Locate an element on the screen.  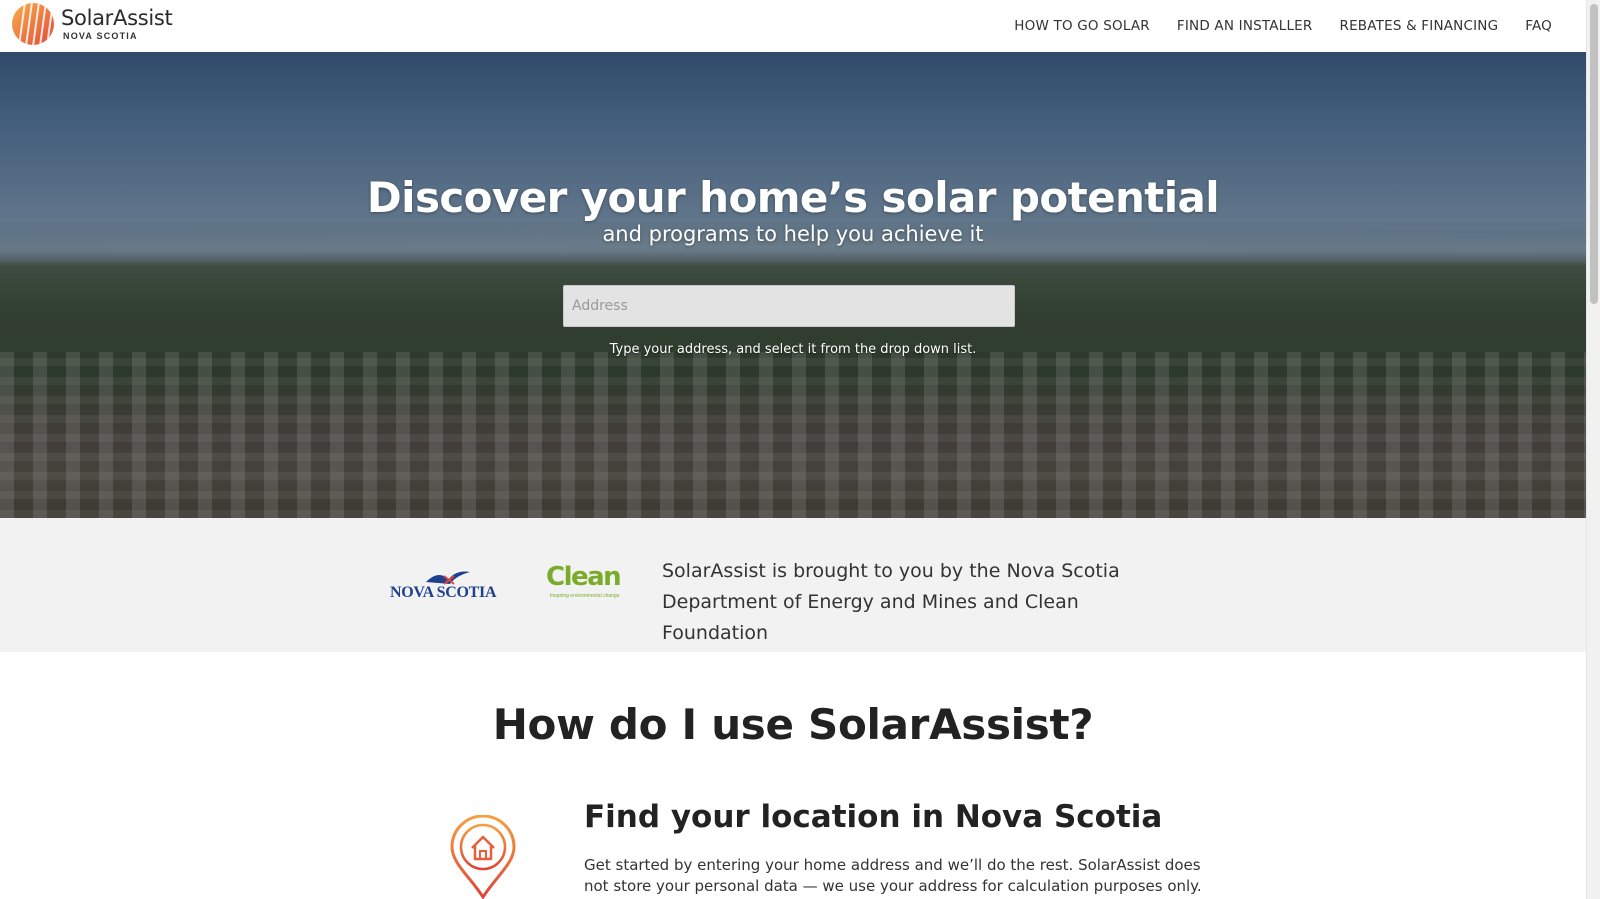
nova-scotia-logo: NOVA SCOTIA is located at coordinates (447, 588).